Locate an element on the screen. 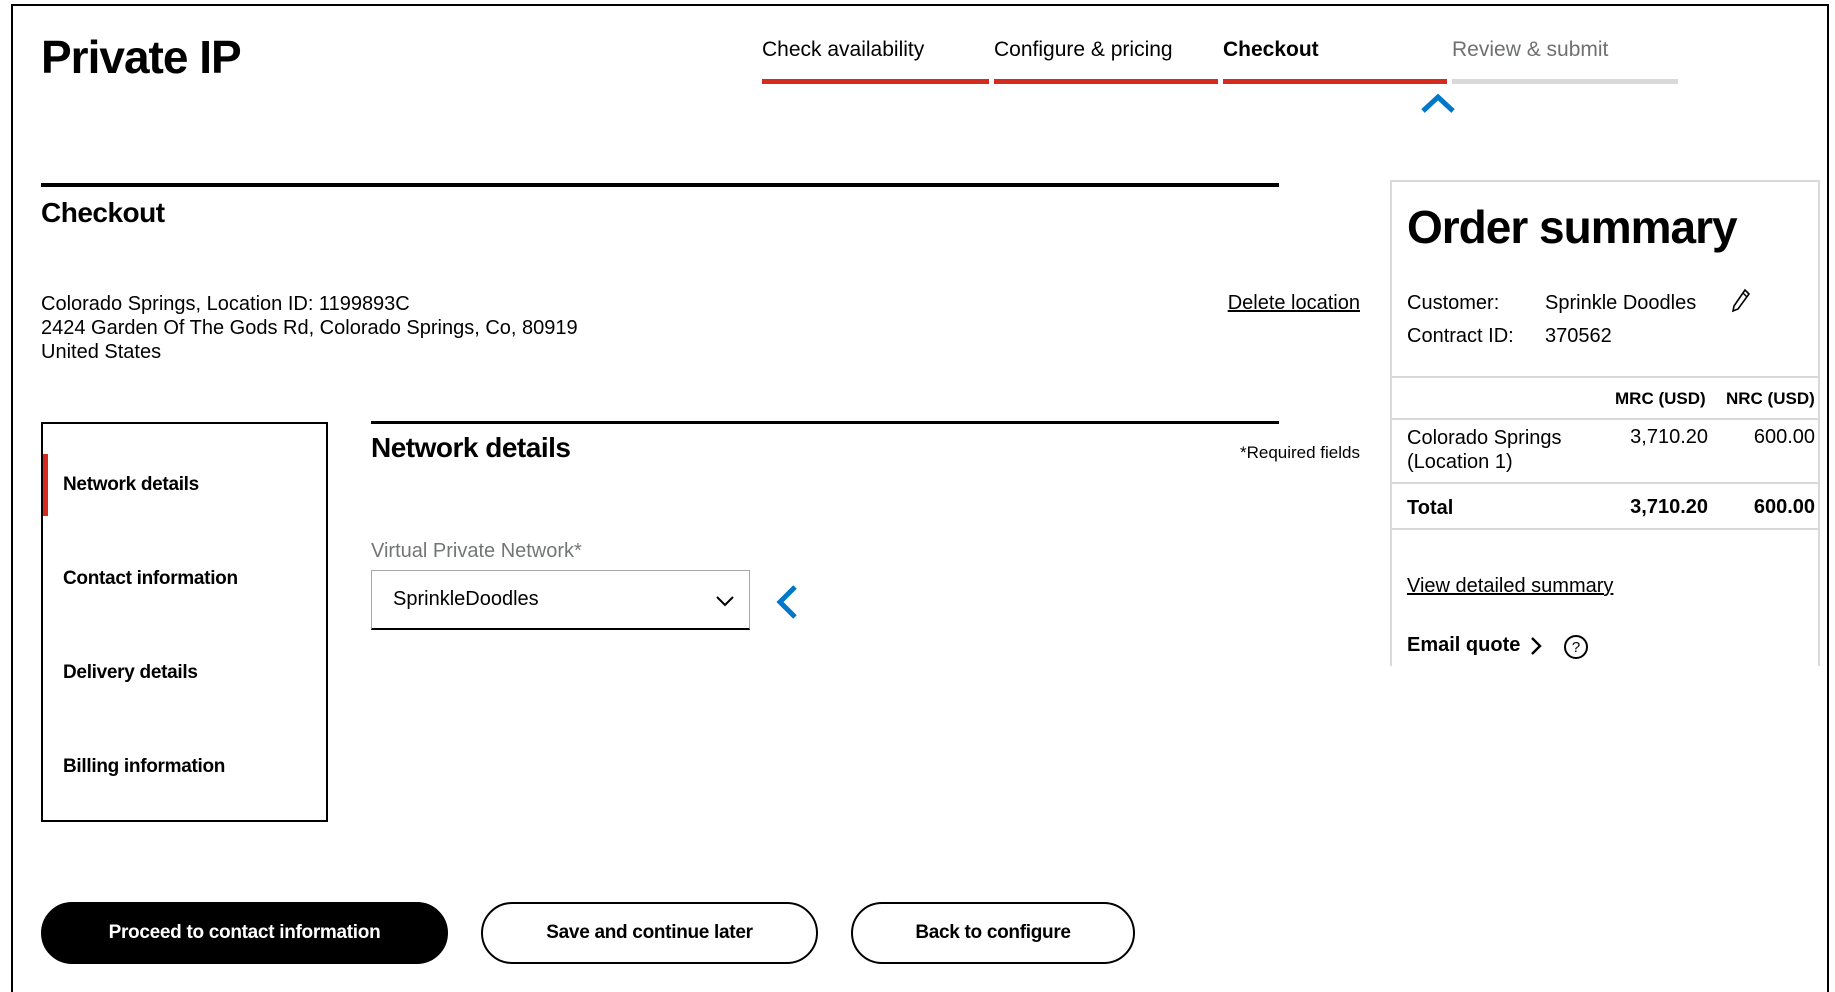 This screenshot has height=992, width=1835. customer-label: Customer: is located at coordinates (1453, 303).